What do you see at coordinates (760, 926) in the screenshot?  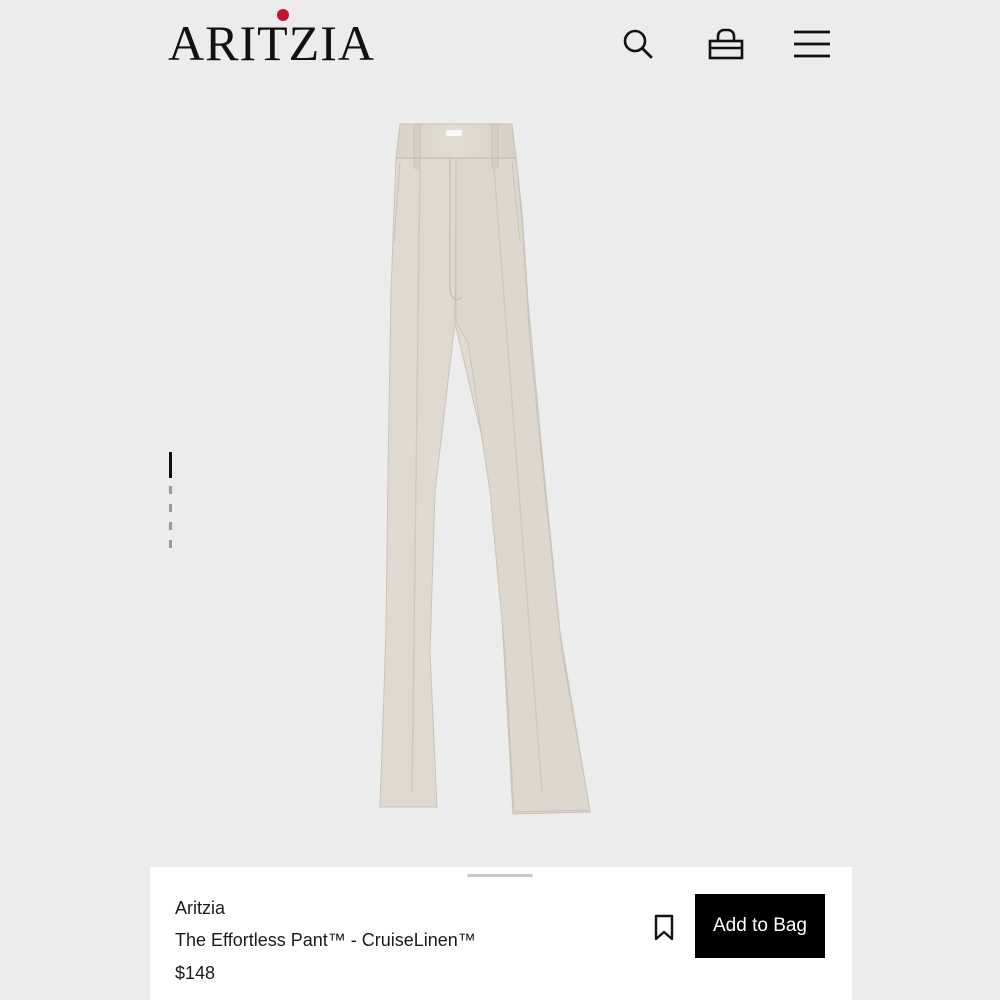 I see `add-to-bag-button: Add to Bag` at bounding box center [760, 926].